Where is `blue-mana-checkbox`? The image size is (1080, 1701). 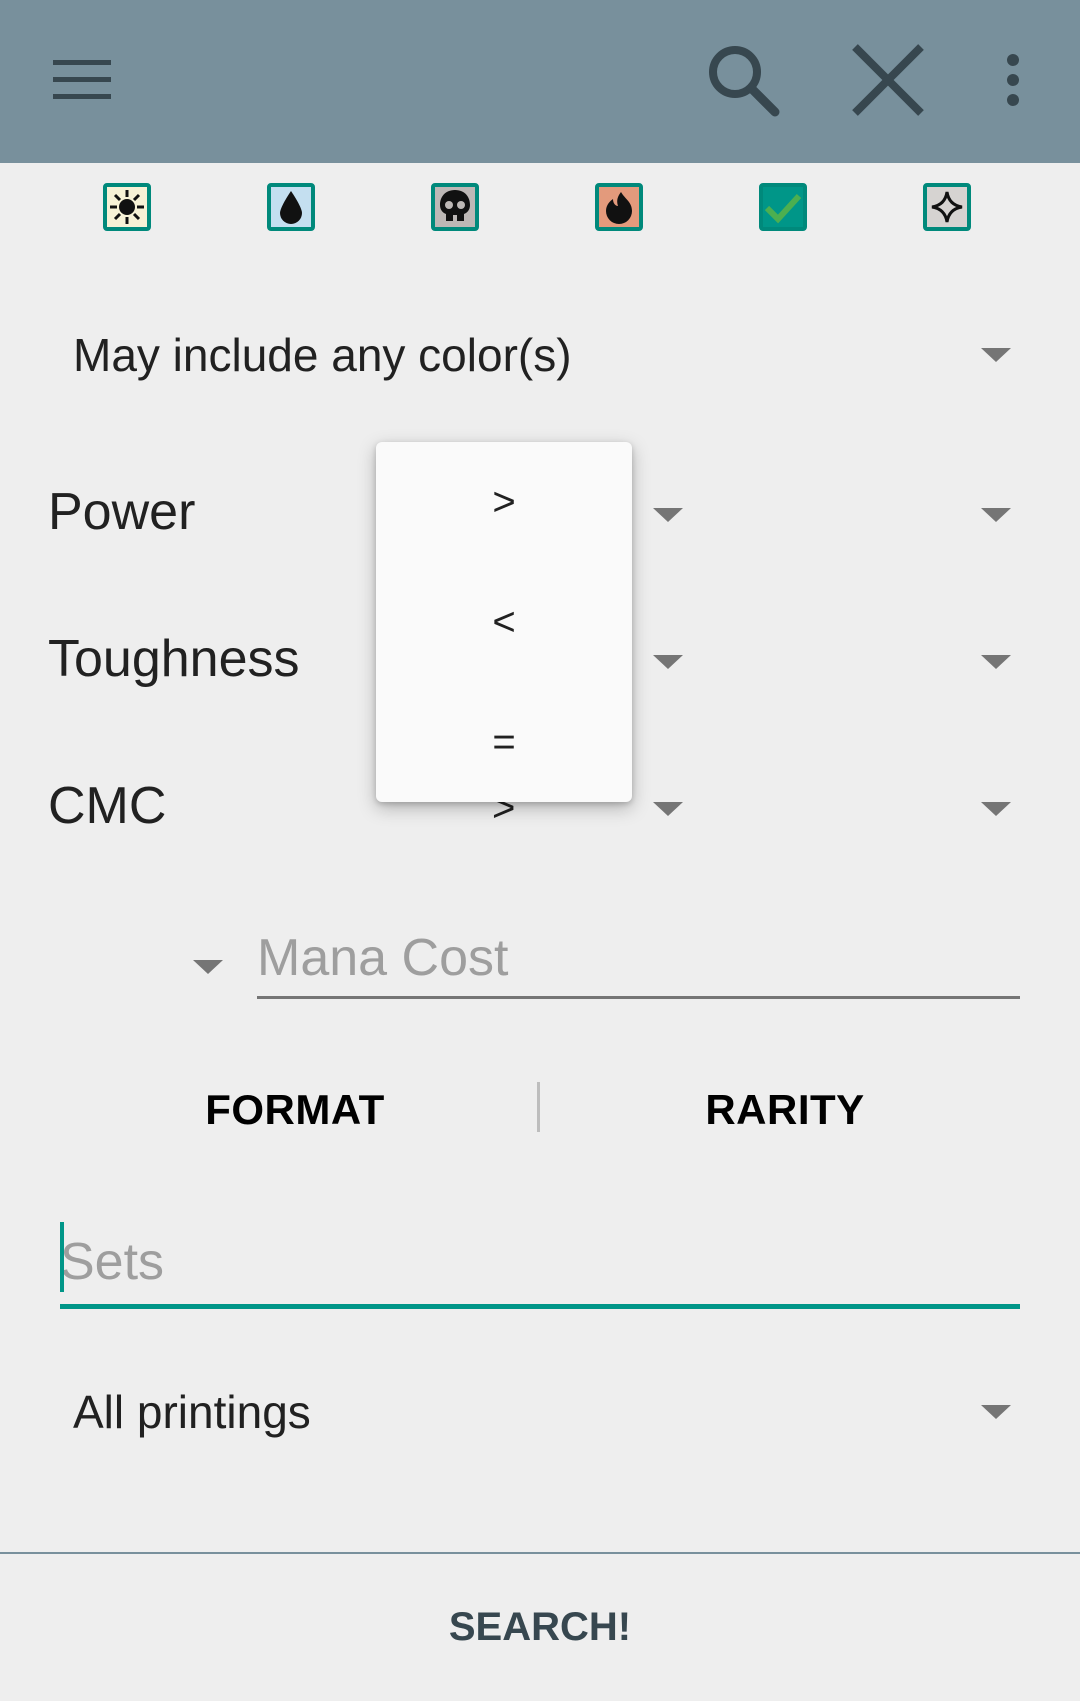 blue-mana-checkbox is located at coordinates (291, 207).